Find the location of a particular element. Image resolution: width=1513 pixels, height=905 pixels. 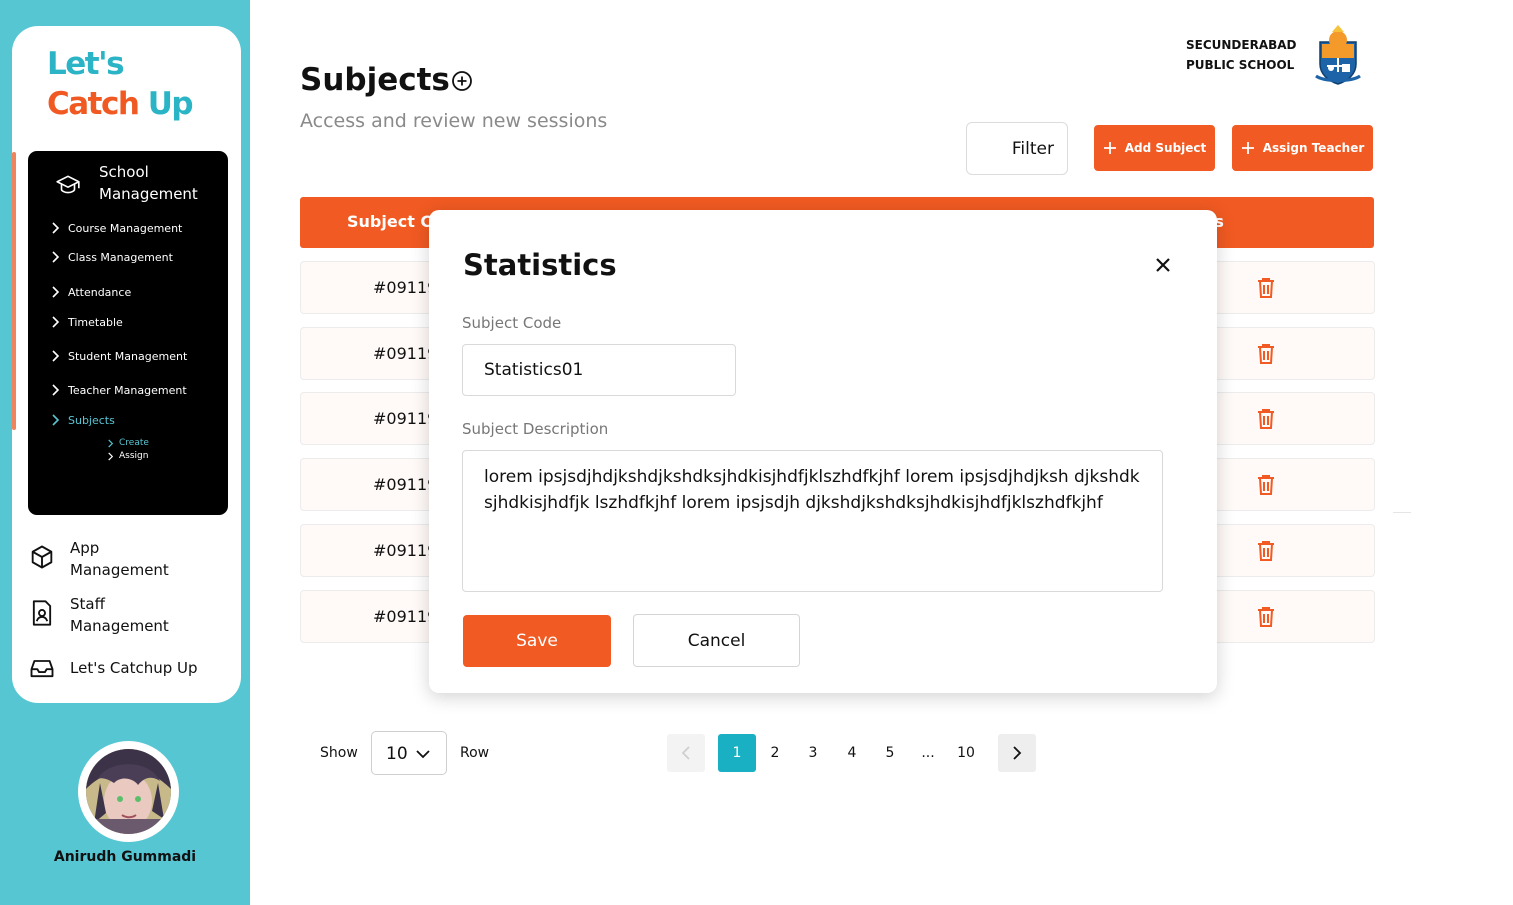

sidebar-item-lets-catchup: Let's Catchup Up is located at coordinates (113, 668).